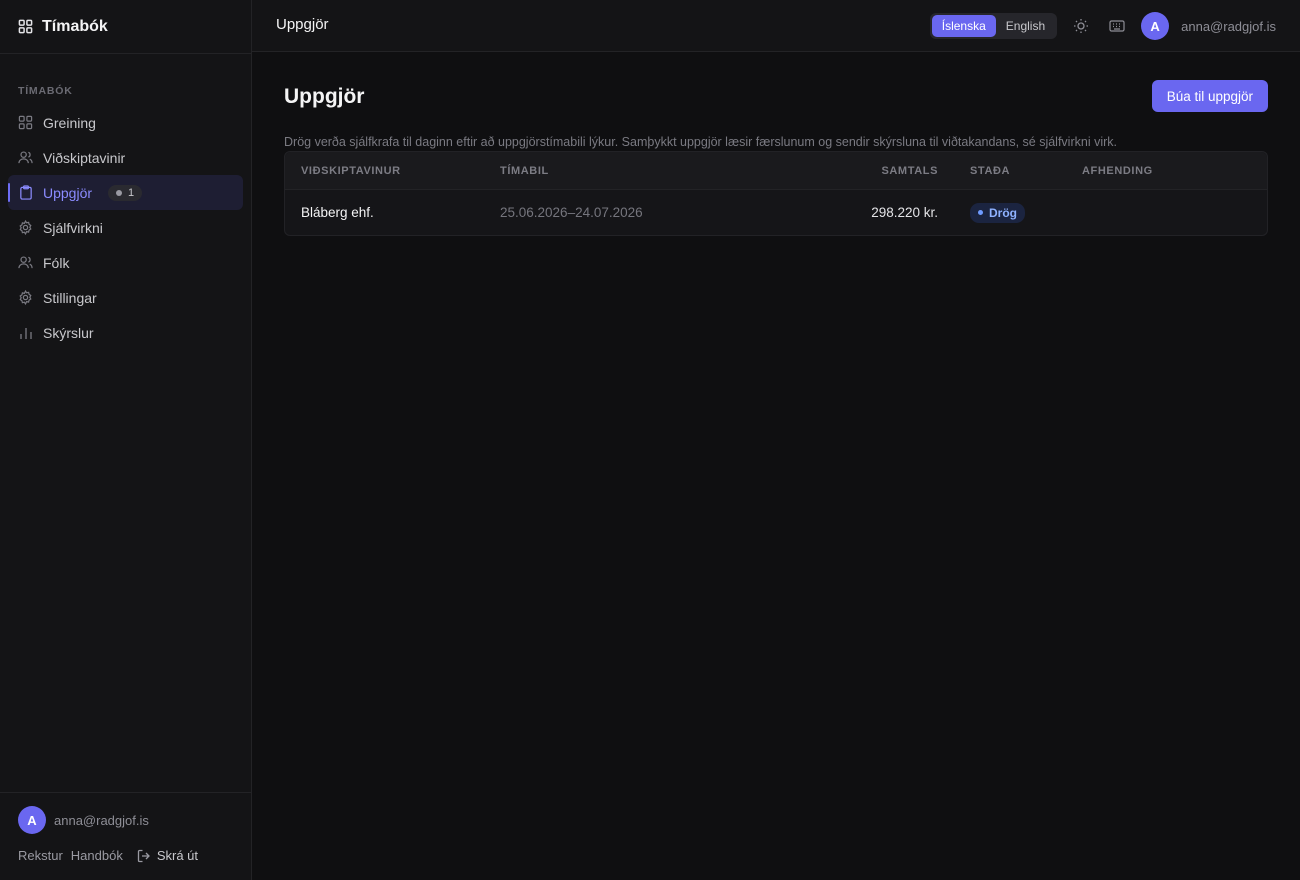 The image size is (1300, 880). Describe the element at coordinates (25, 332) in the screenshot. I see `bar-chart-icon` at that location.